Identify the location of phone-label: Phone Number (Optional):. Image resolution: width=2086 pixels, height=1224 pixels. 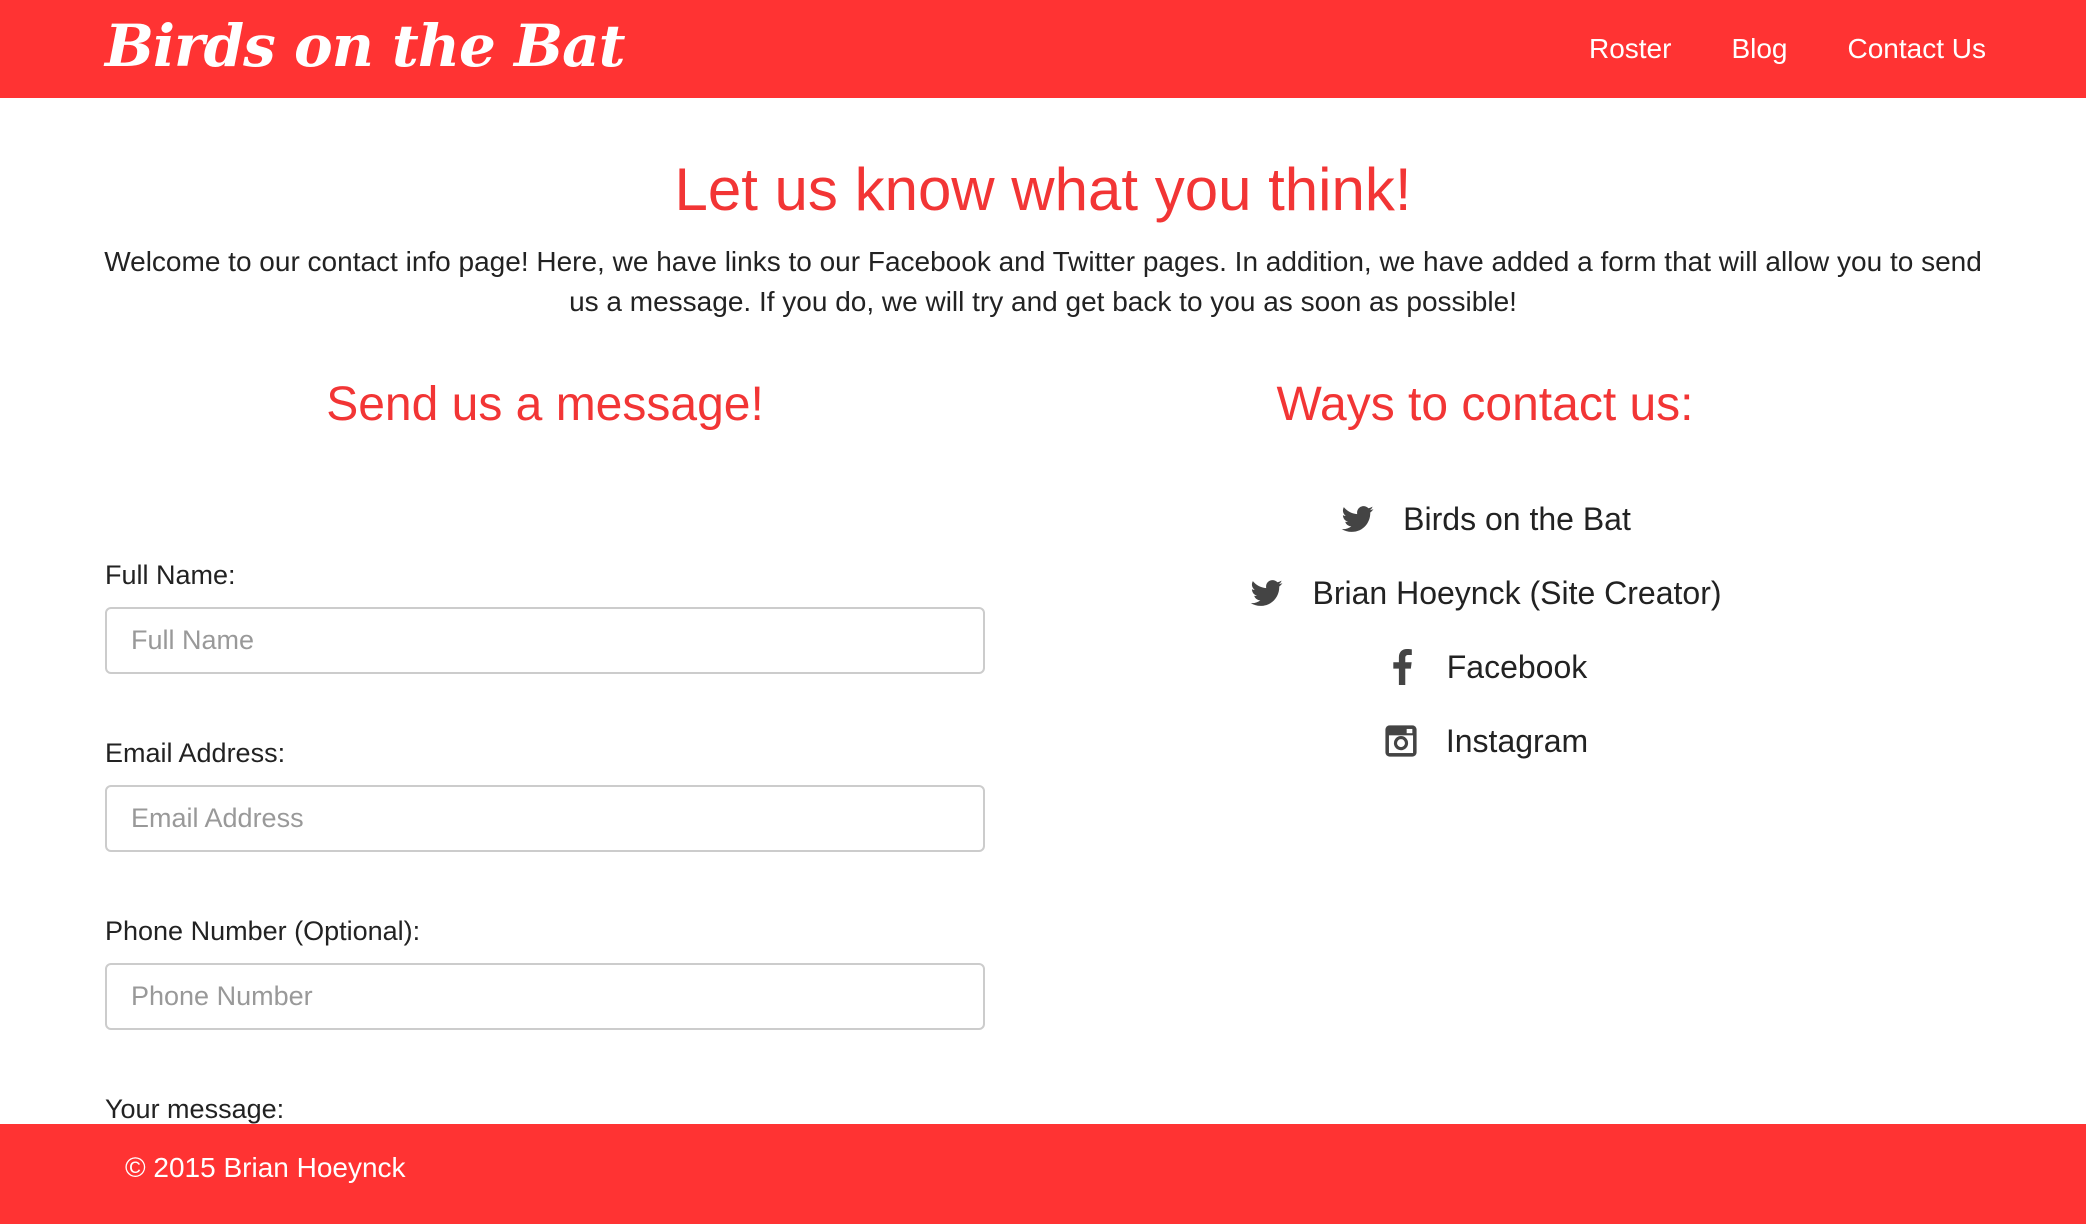
(263, 931).